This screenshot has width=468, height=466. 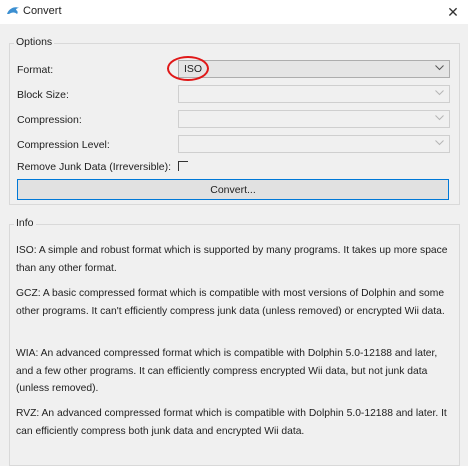 What do you see at coordinates (94, 167) in the screenshot?
I see `remove-junk-label: Remove Junk Data (Irreversible):` at bounding box center [94, 167].